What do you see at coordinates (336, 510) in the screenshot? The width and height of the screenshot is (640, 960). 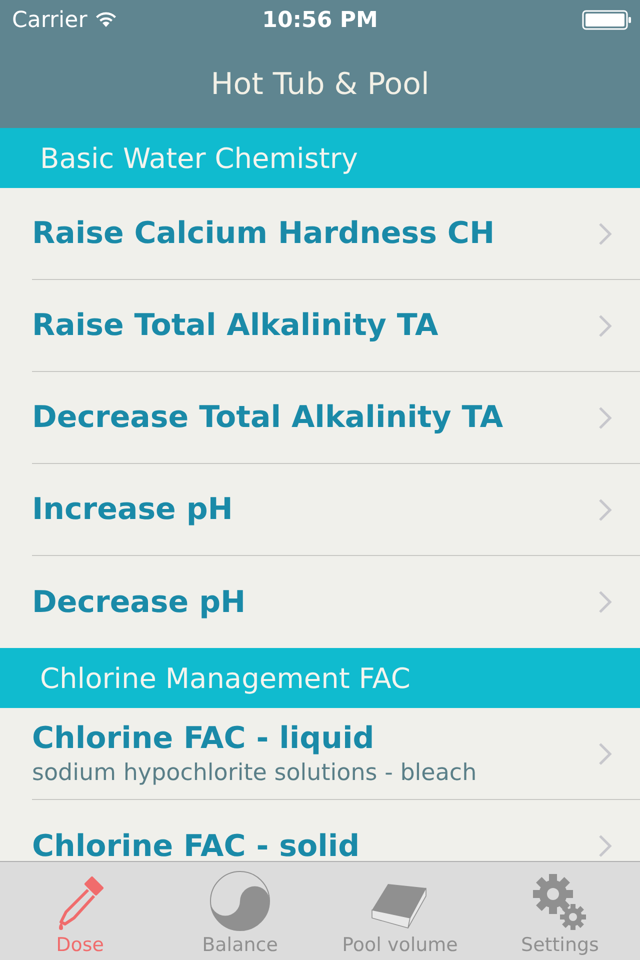 I see `list-row: Increase pH` at bounding box center [336, 510].